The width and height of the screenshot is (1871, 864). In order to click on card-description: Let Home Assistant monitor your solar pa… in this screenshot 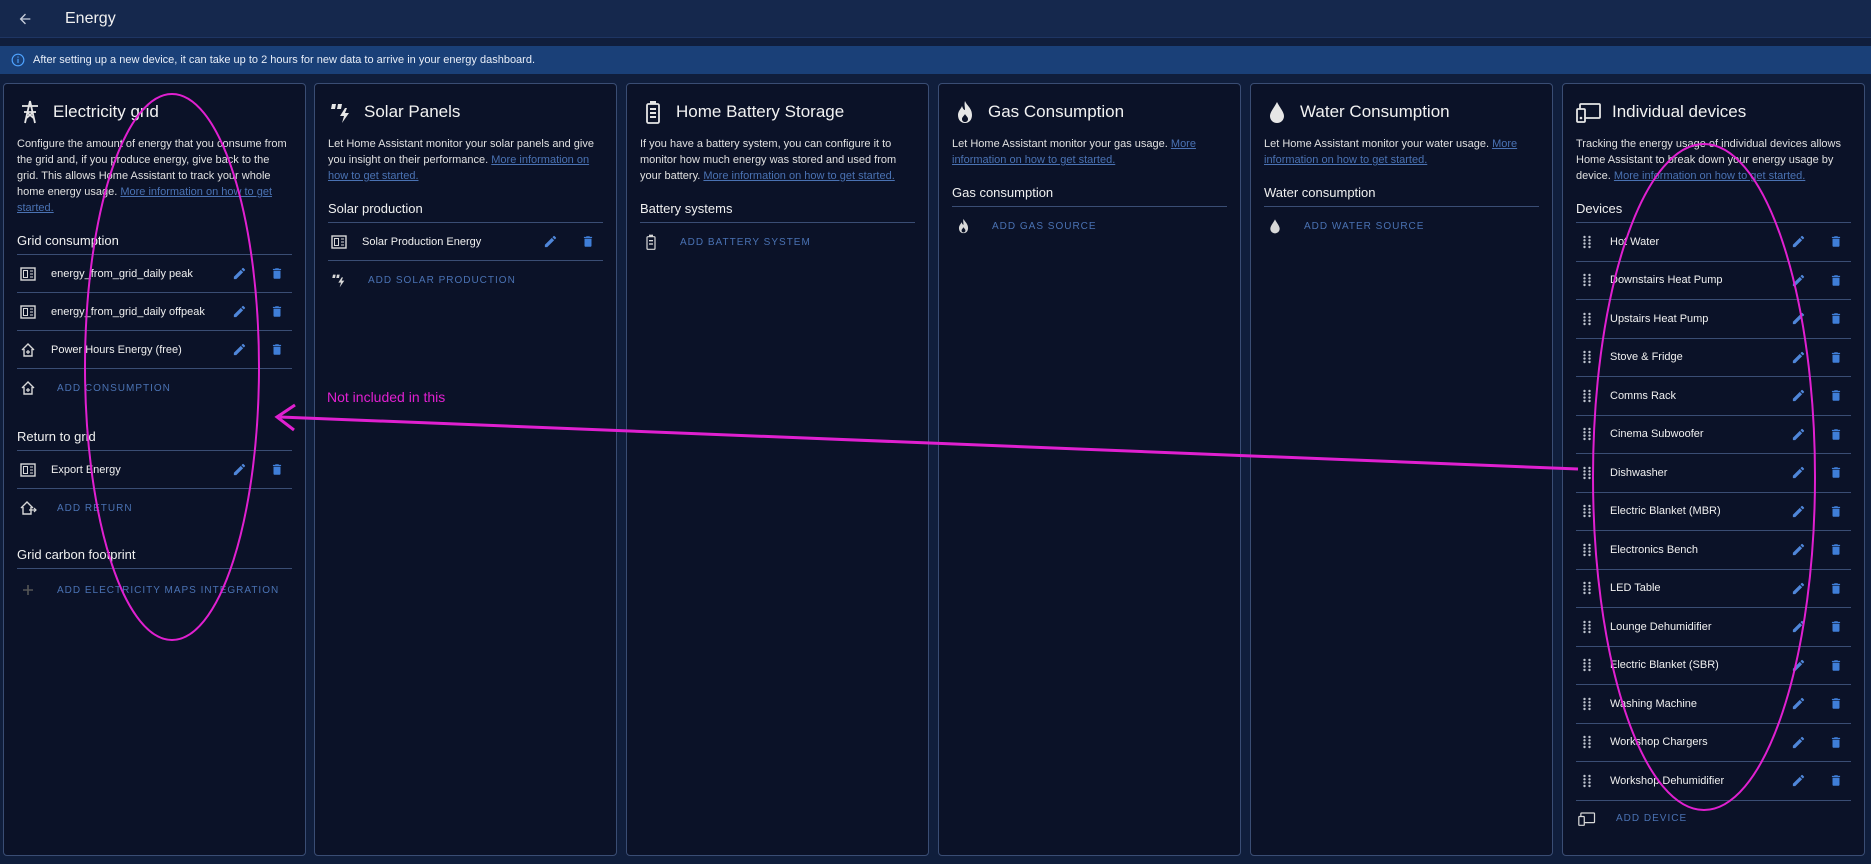, I will do `click(461, 160)`.